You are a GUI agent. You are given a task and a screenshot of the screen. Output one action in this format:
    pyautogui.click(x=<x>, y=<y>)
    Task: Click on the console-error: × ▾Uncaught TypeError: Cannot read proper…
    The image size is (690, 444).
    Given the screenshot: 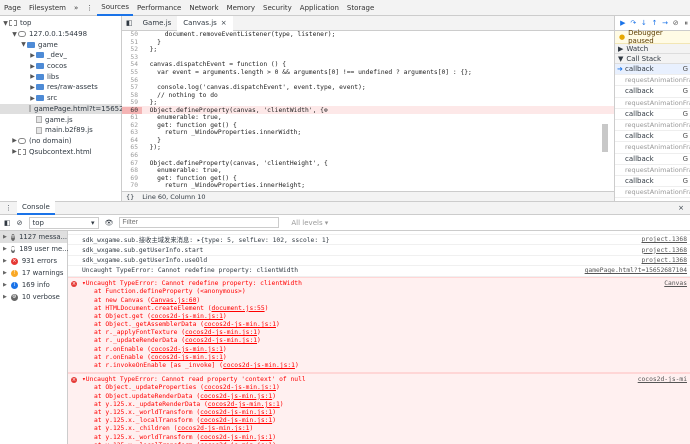 What is the action you would take?
    pyautogui.click(x=379, y=408)
    